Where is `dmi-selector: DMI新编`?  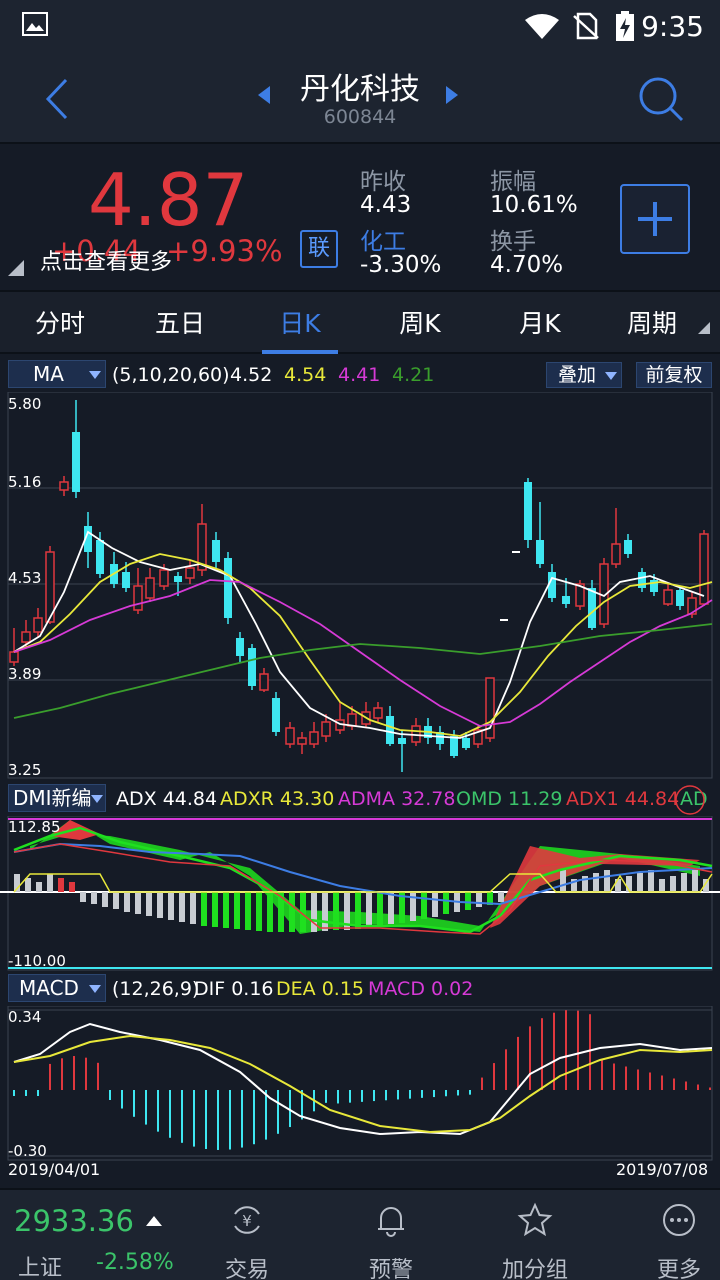 dmi-selector: DMI新编 is located at coordinates (57, 798).